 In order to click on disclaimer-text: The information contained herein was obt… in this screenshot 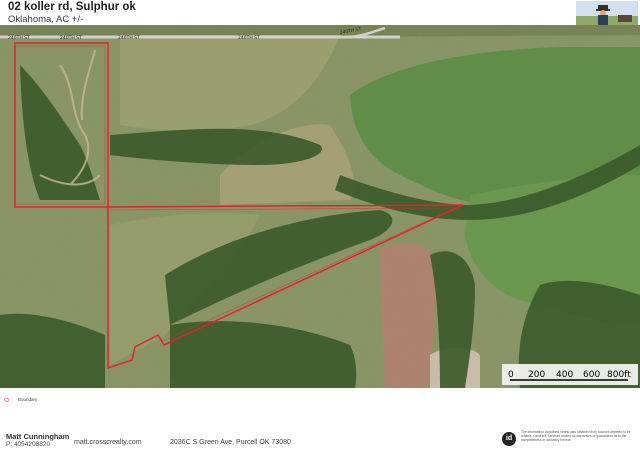, I will do `click(576, 436)`.